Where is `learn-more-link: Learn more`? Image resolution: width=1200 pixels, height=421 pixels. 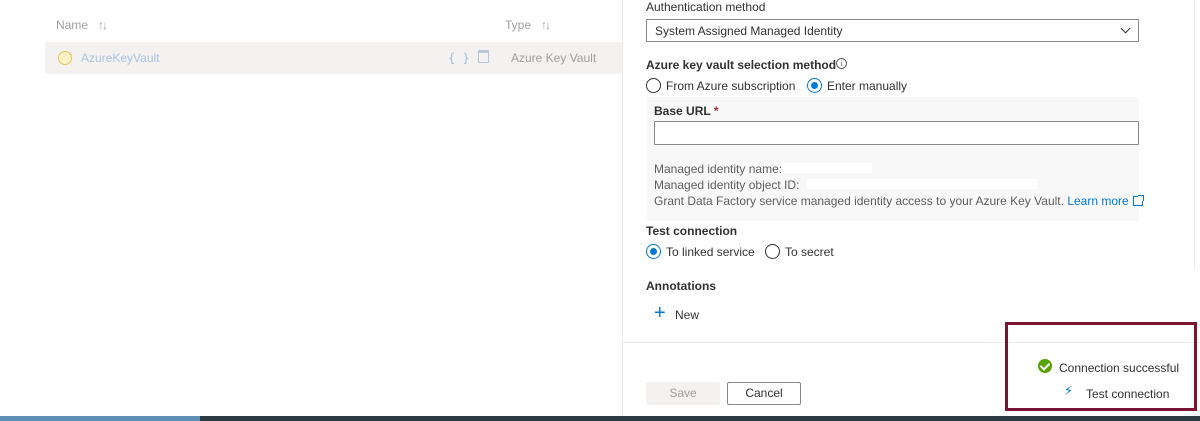 learn-more-link: Learn more is located at coordinates (1097, 201).